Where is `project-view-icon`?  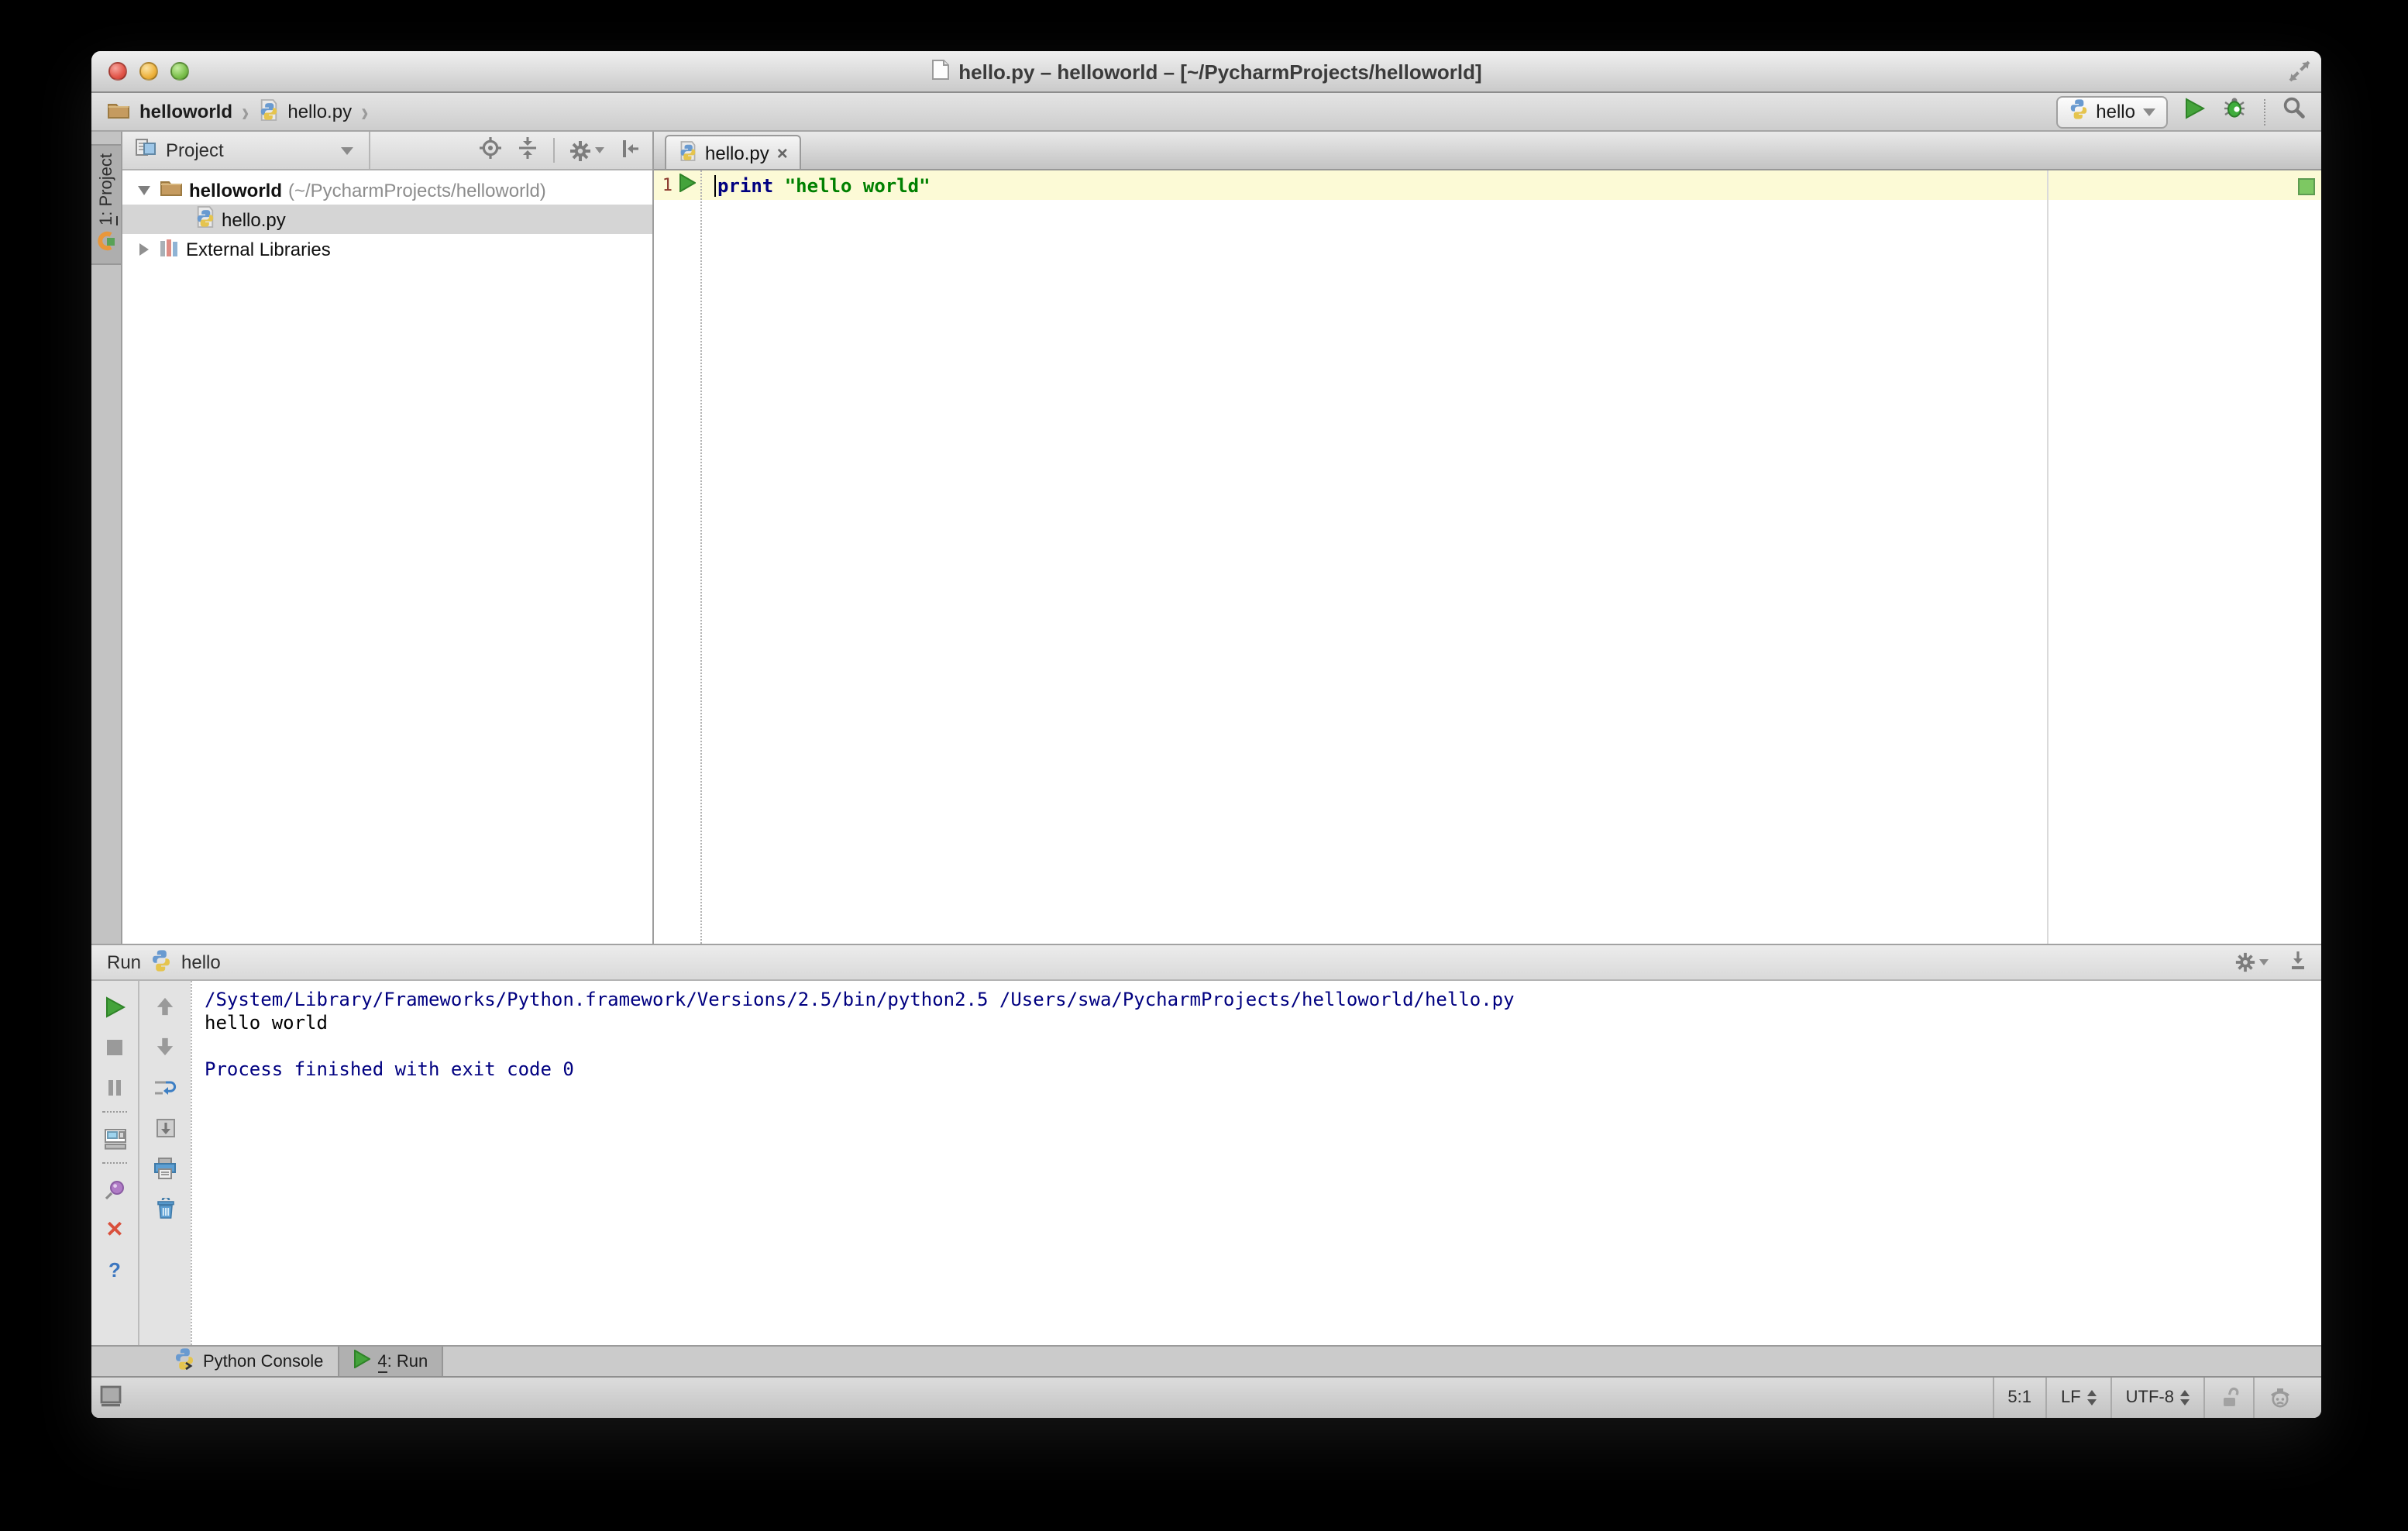 project-view-icon is located at coordinates (146, 150).